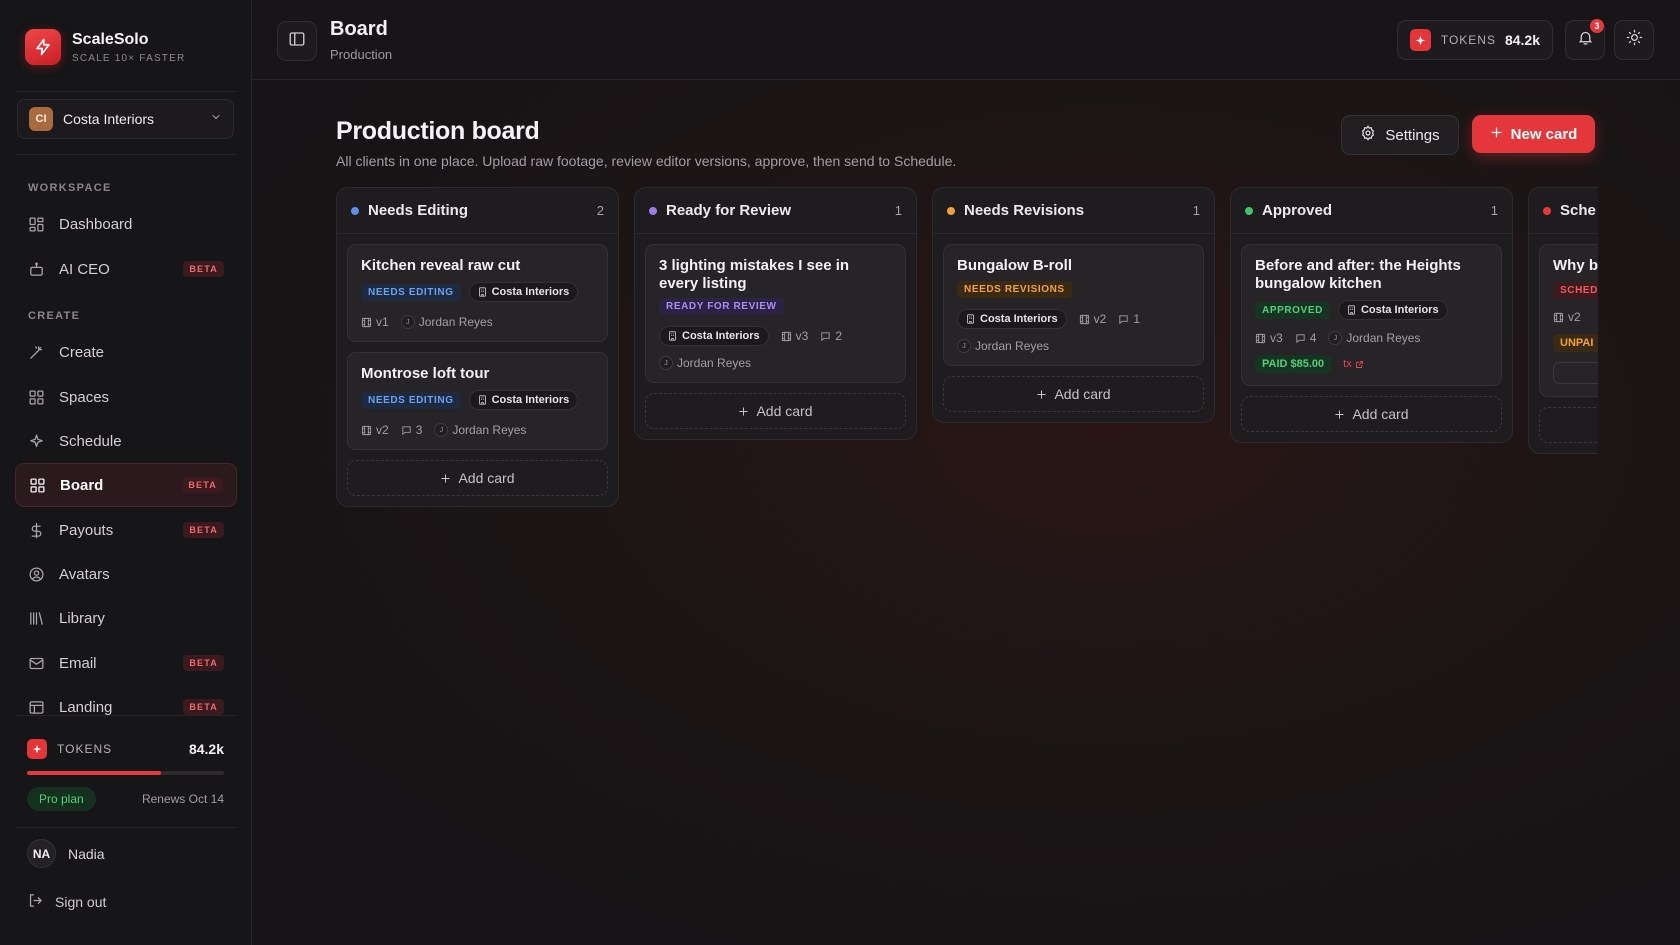 This screenshot has height=945, width=1680. Describe the element at coordinates (126, 663) in the screenshot. I see `sidebar-item-email: Email BETA` at that location.